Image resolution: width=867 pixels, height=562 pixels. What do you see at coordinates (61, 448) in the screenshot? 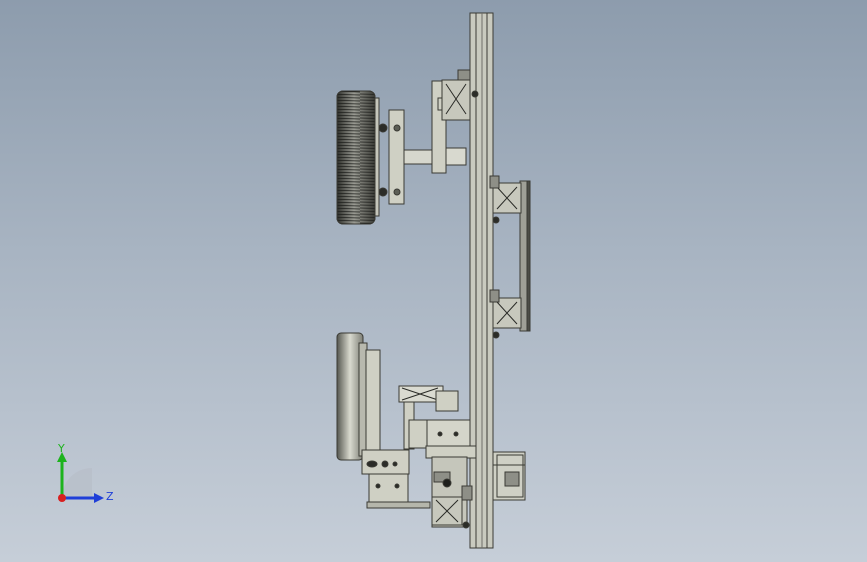
I see `y-axis-label: Y` at bounding box center [61, 448].